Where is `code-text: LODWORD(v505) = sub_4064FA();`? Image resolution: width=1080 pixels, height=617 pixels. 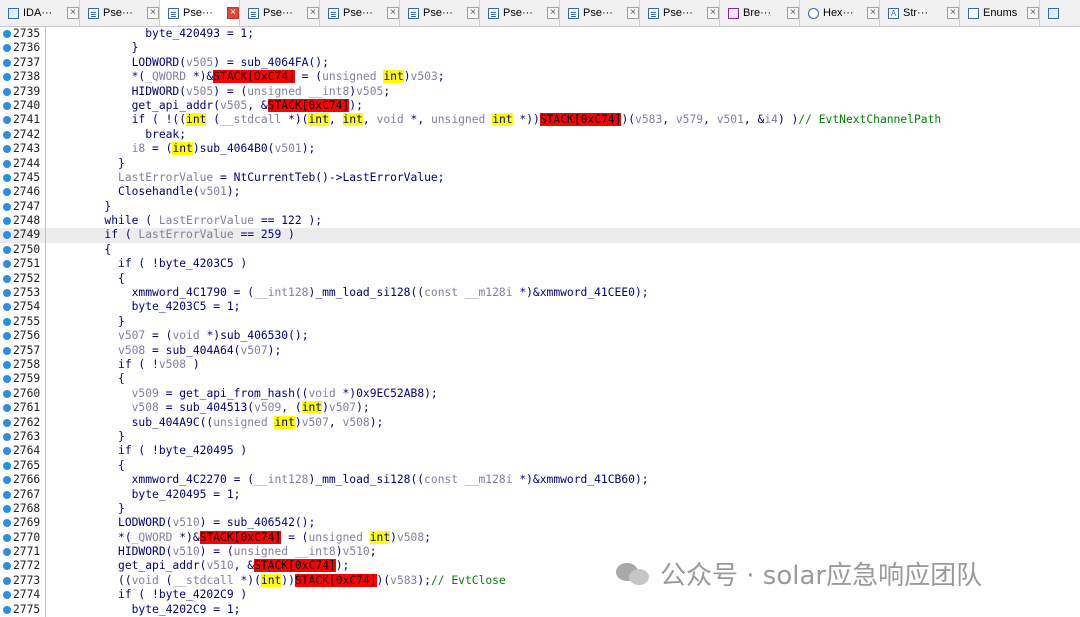 code-text: LODWORD(v505) = sub_4064FA(); is located at coordinates (189, 63).